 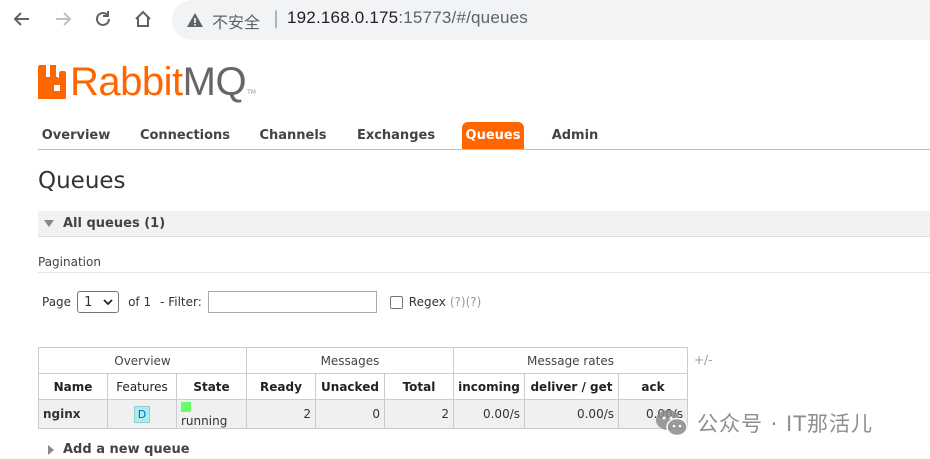 What do you see at coordinates (350, 386) in the screenshot?
I see `column-header-unacked: Unacked` at bounding box center [350, 386].